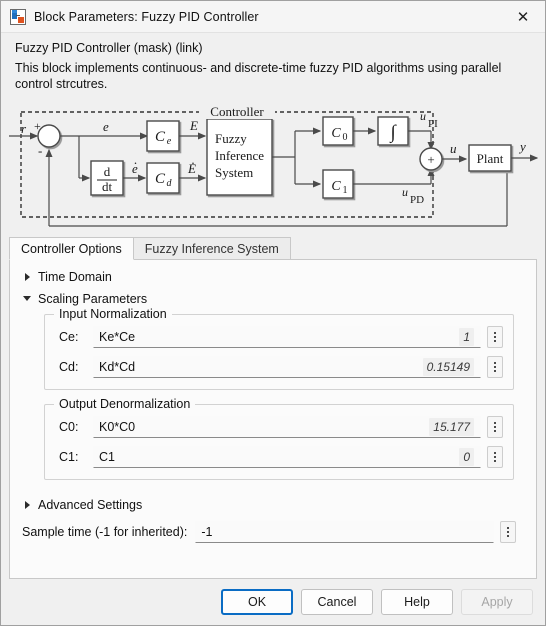 Image resolution: width=546 pixels, height=626 pixels. What do you see at coordinates (497, 602) in the screenshot?
I see `apply-button: Apply` at bounding box center [497, 602].